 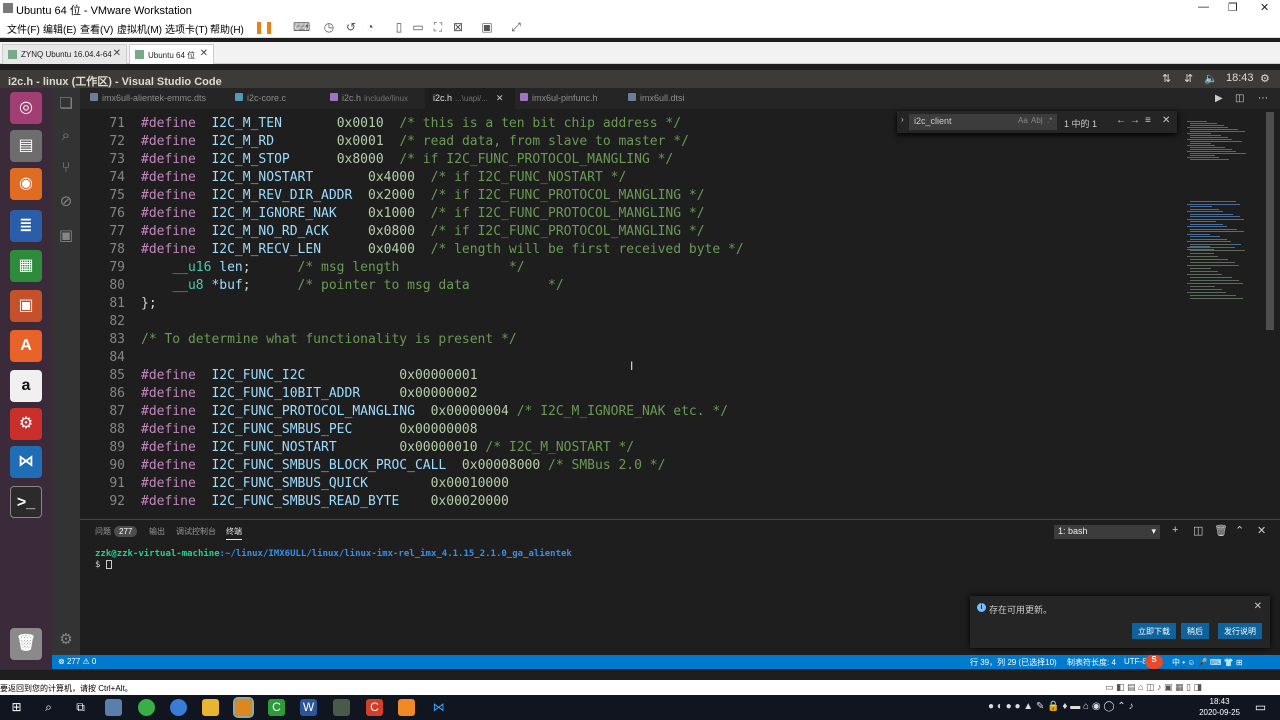 What do you see at coordinates (26, 108) in the screenshot?
I see `dash-icon: ◎` at bounding box center [26, 108].